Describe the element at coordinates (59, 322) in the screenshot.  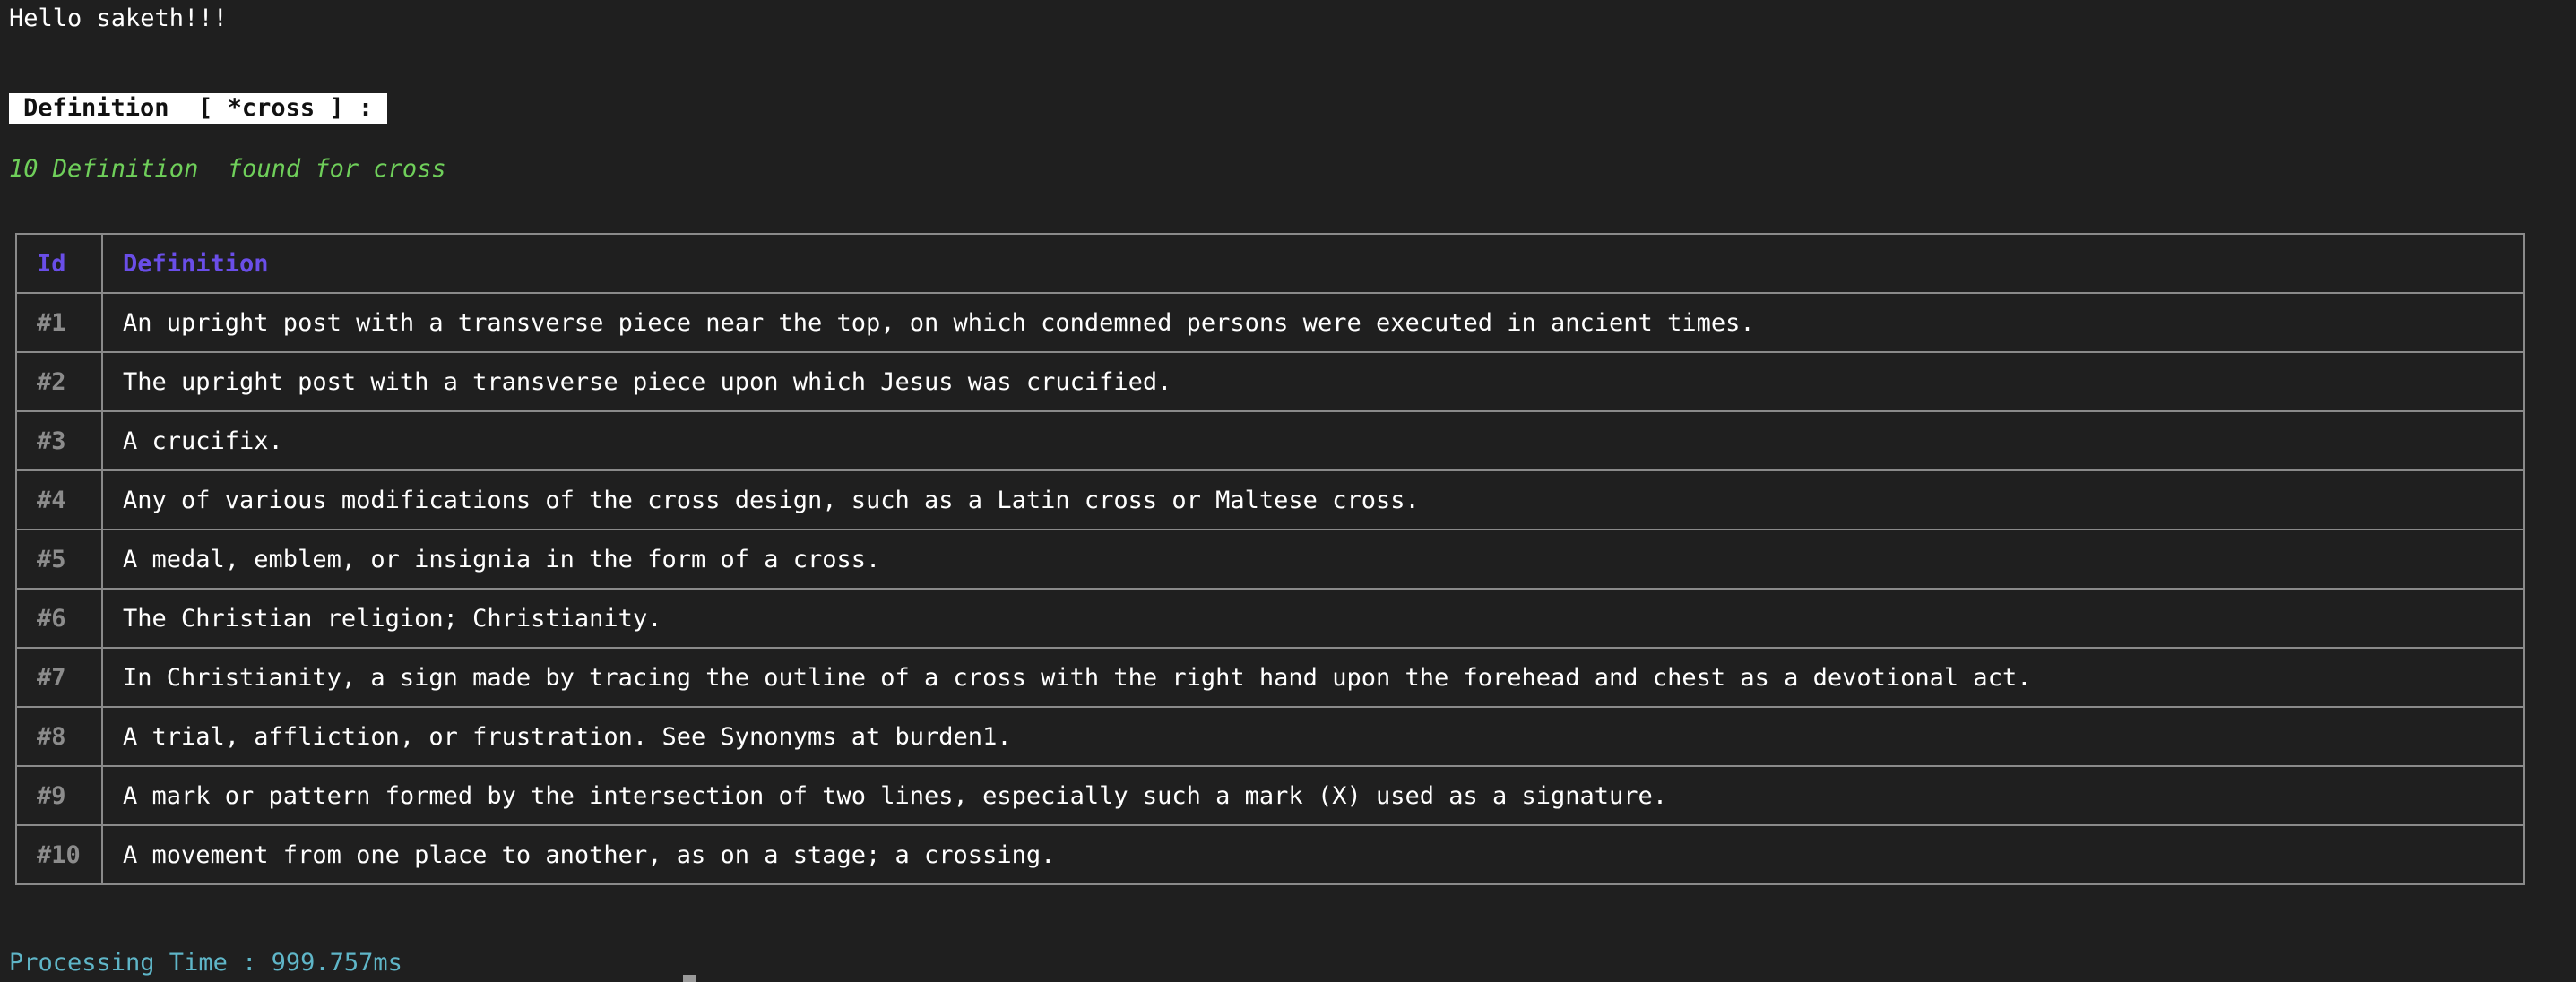
I see `row-id: #1` at that location.